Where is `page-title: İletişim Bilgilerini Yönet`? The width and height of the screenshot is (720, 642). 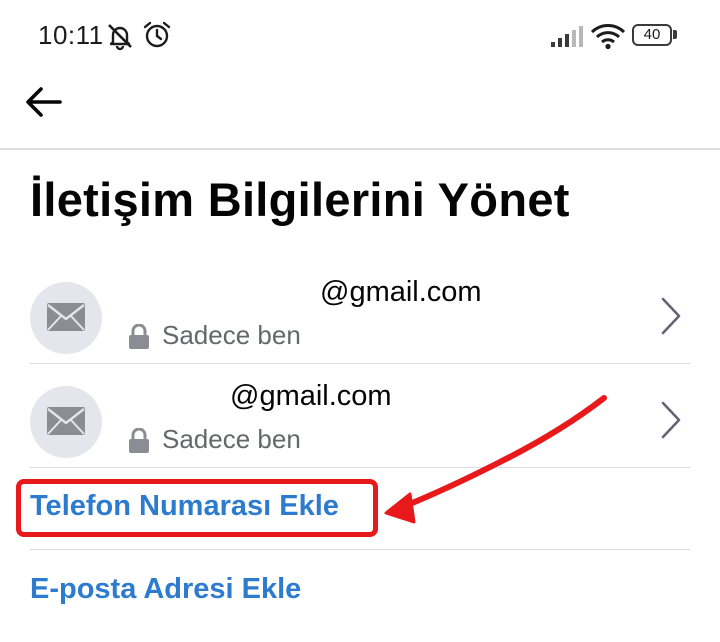 page-title: İletişim Bilgilerini Yönet is located at coordinates (300, 199).